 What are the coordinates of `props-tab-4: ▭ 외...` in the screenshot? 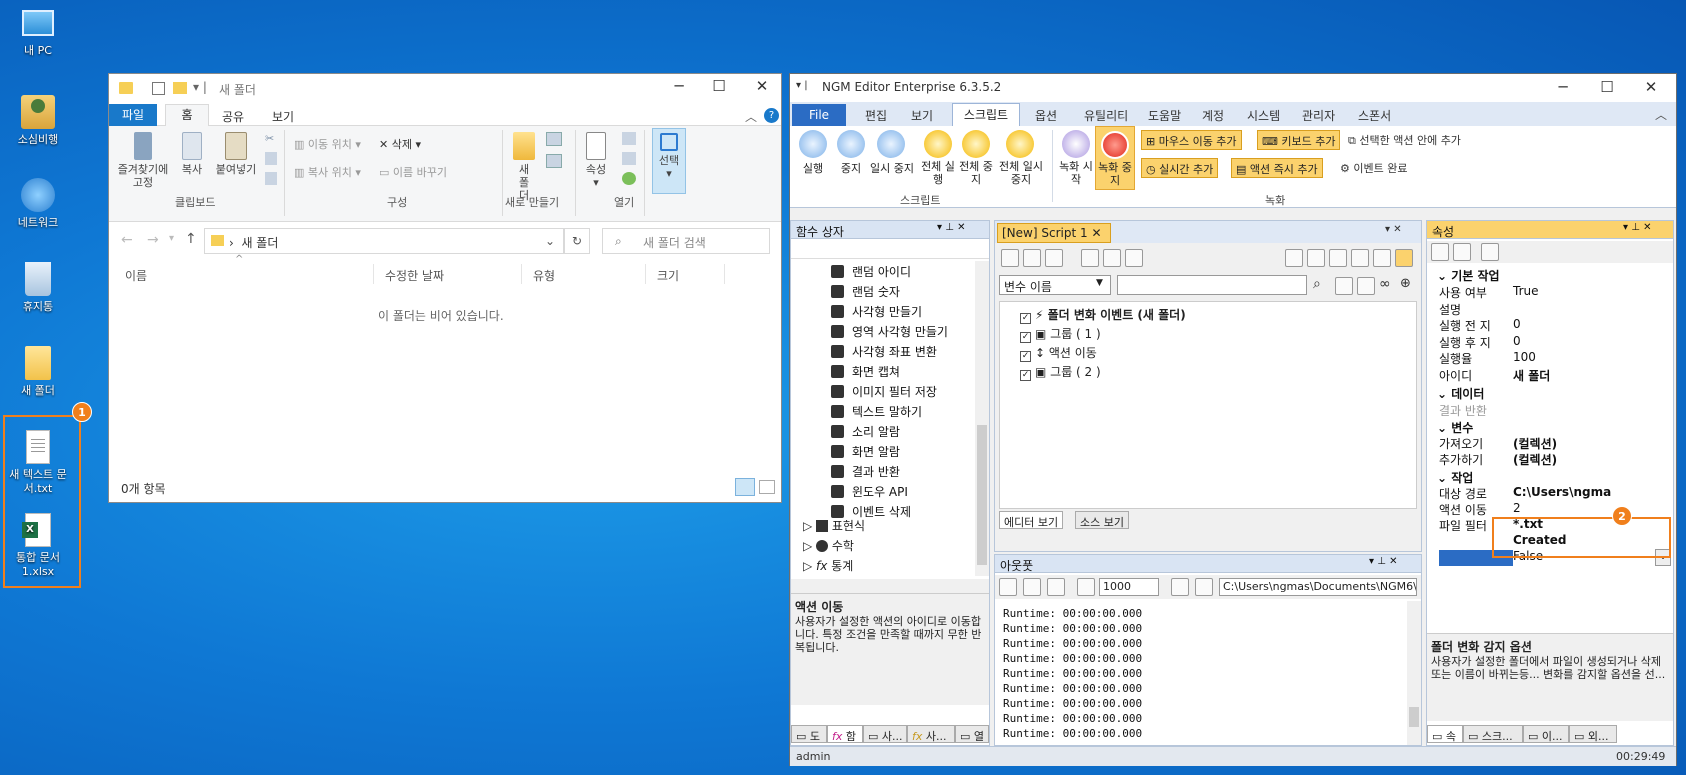 It's located at (1593, 734).